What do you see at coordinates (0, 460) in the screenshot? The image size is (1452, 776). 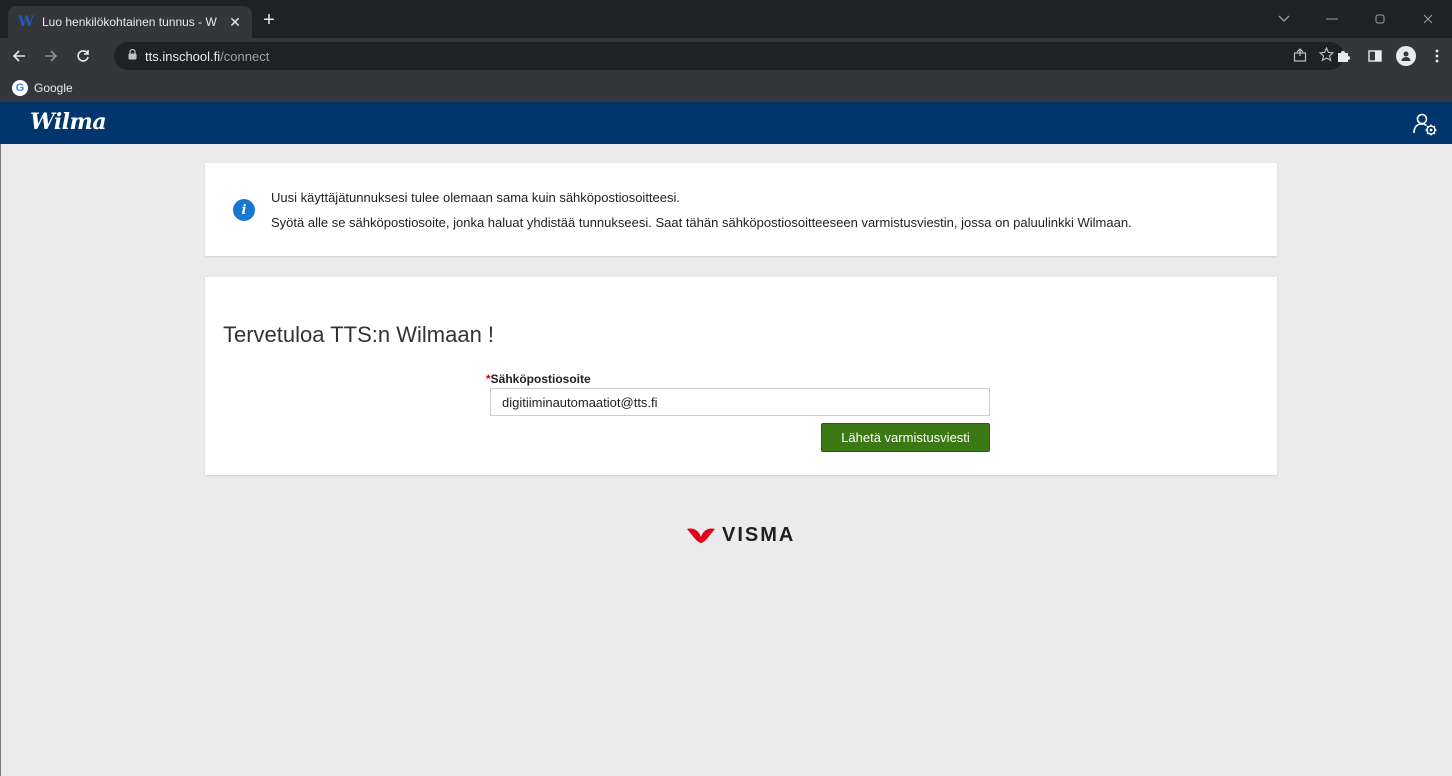 I see `window-edge` at bounding box center [0, 460].